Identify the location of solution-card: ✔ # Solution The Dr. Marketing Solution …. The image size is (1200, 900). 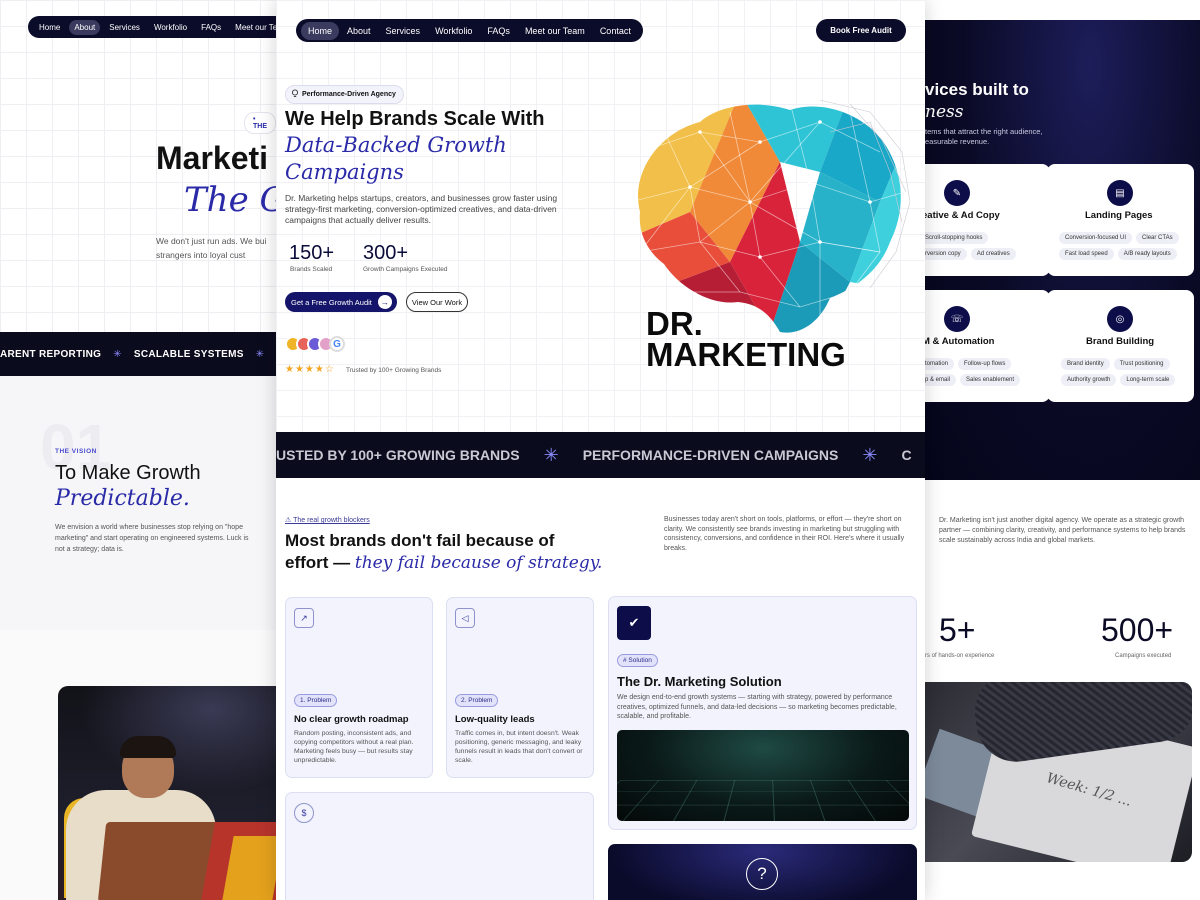
(762, 713).